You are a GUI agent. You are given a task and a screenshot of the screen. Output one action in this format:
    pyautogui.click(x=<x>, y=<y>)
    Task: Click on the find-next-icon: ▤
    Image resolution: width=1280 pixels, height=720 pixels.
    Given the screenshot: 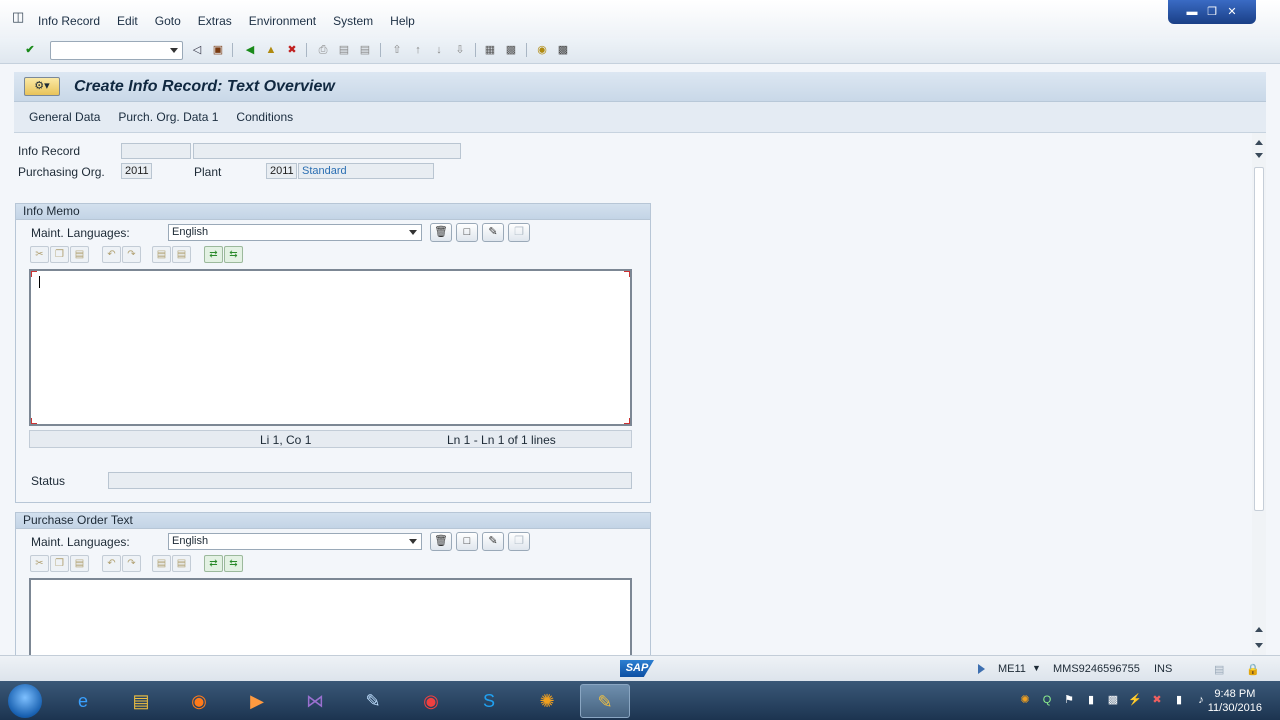 What is the action you would take?
    pyautogui.click(x=365, y=50)
    